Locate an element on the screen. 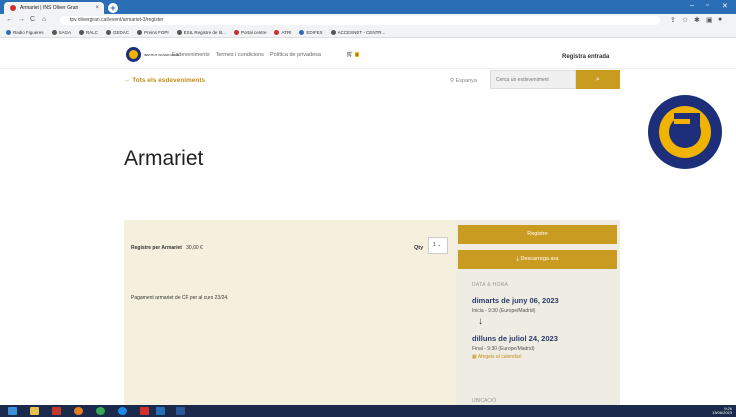 This screenshot has width=736, height=417. location-heading: UBICACIÓ is located at coordinates (484, 401).